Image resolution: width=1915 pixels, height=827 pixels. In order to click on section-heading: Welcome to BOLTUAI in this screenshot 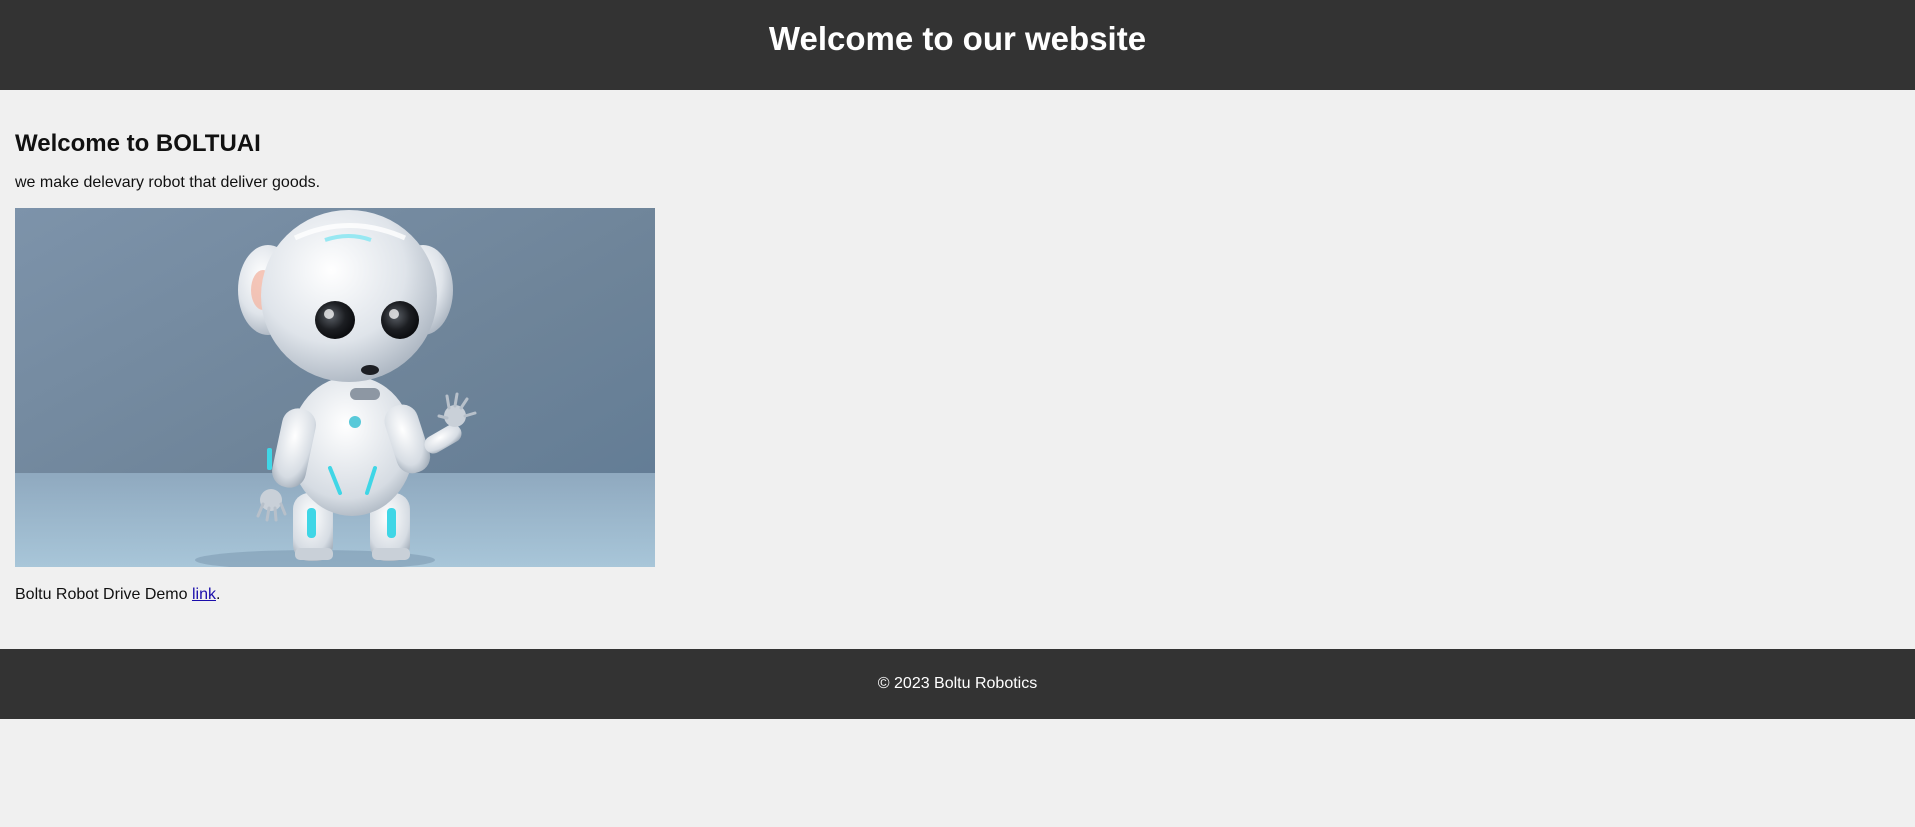, I will do `click(138, 143)`.